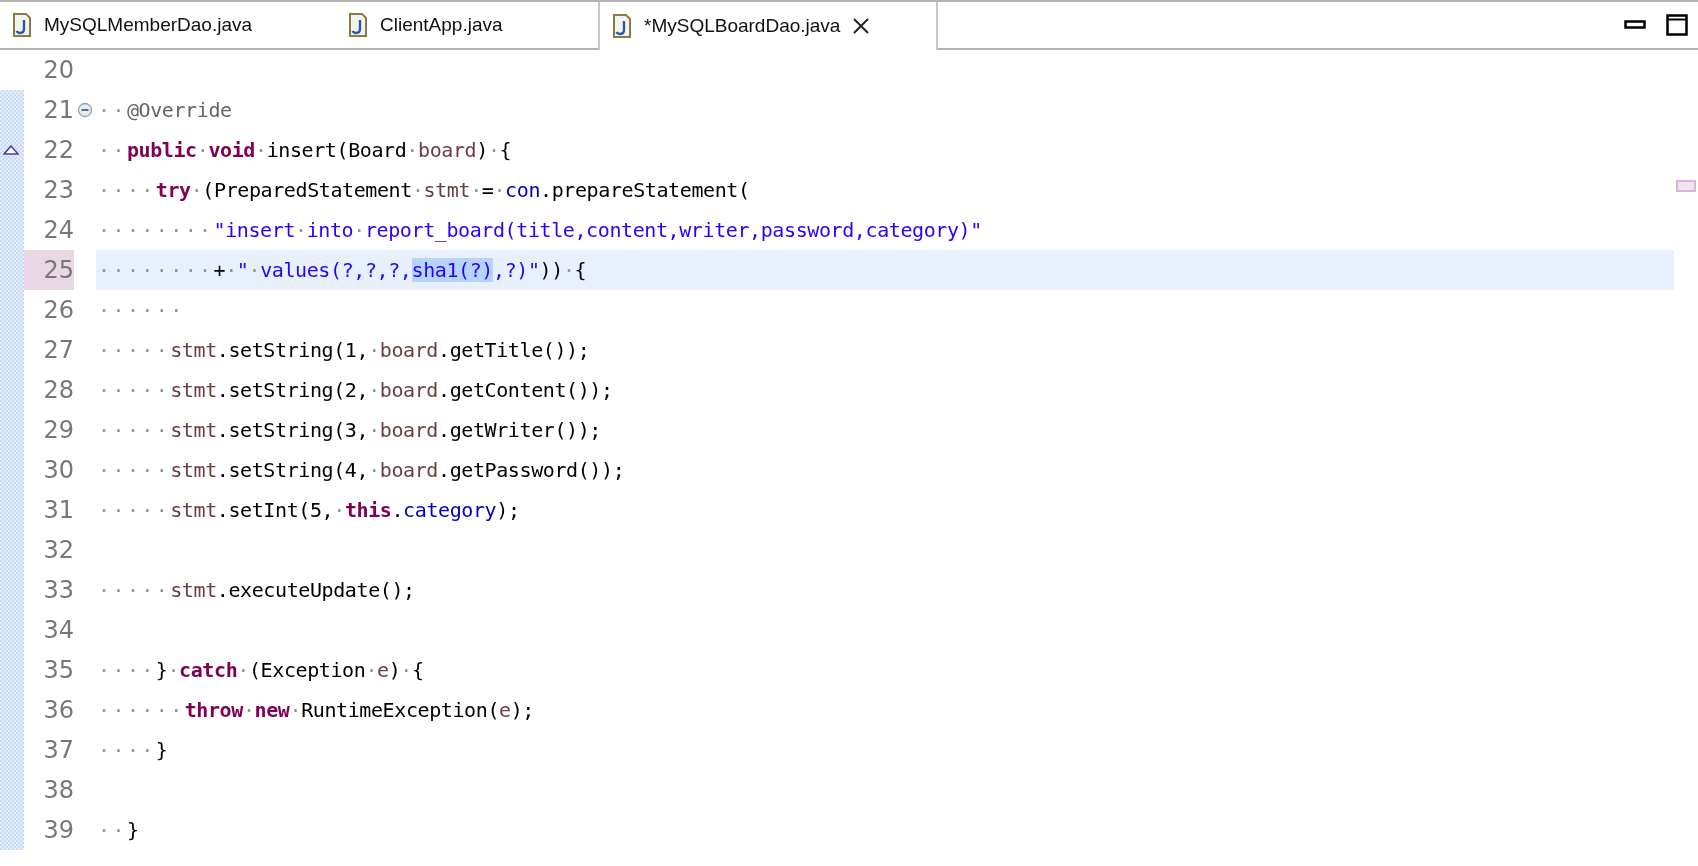 The width and height of the screenshot is (1698, 866). I want to click on overview-marker, so click(1686, 186).